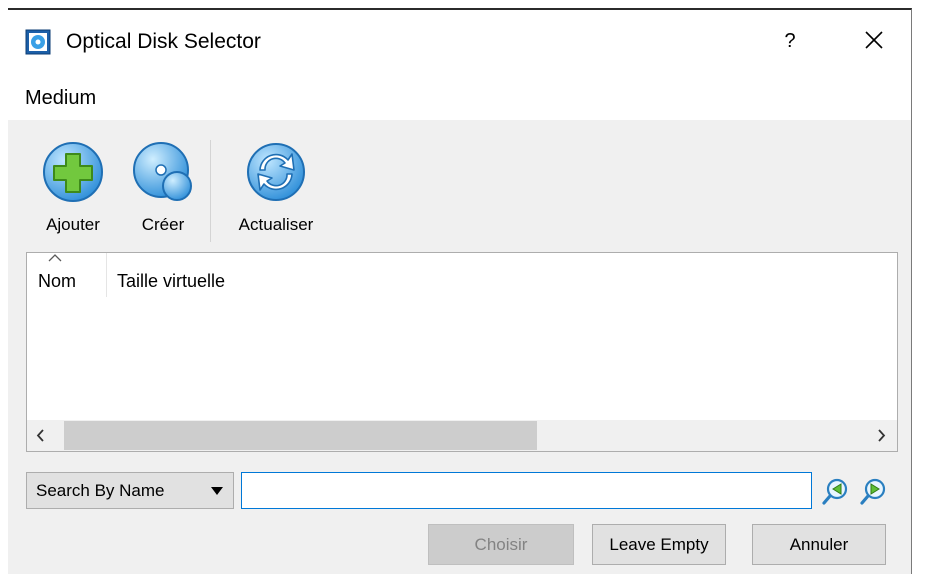  Describe the element at coordinates (210, 191) in the screenshot. I see `toolbar-separator` at that location.